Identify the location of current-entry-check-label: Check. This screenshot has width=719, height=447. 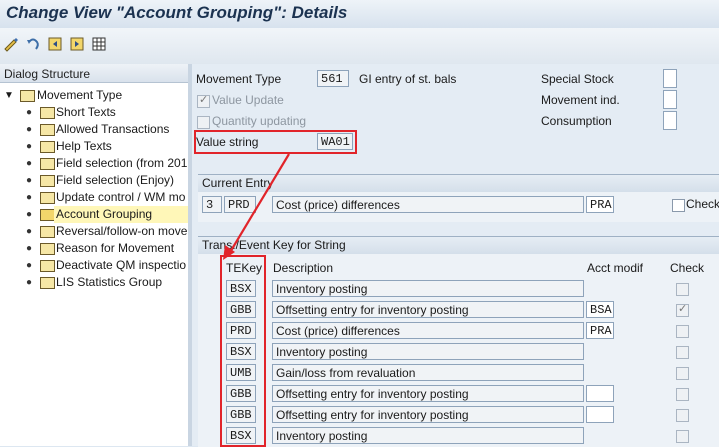
(702, 204).